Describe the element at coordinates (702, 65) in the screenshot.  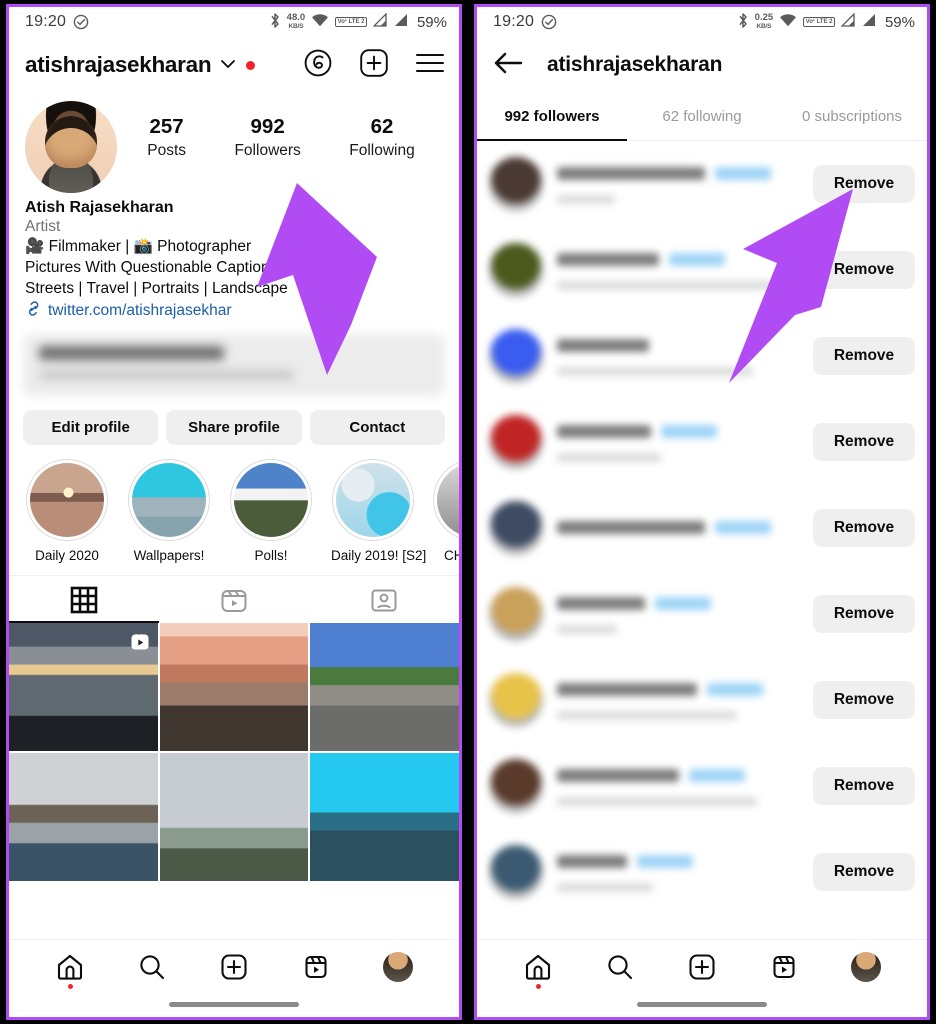
I see `followers-header: atishrajasekharan` at that location.